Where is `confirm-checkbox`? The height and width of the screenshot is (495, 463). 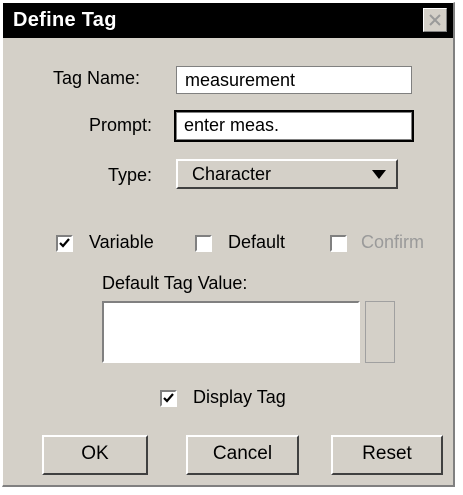 confirm-checkbox is located at coordinates (338, 243).